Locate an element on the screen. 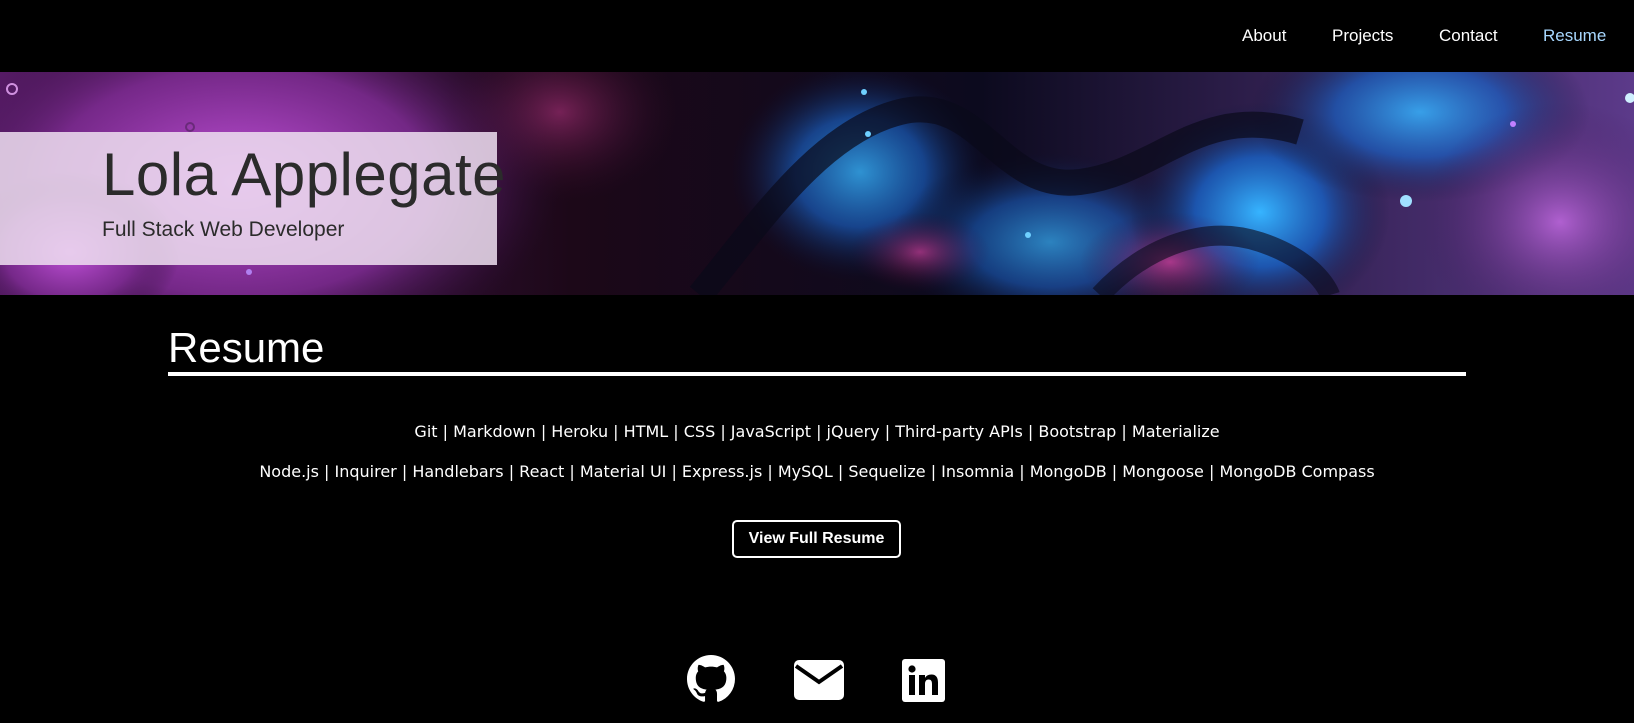  site-subtitle: Full Stack Web Developer is located at coordinates (223, 229).